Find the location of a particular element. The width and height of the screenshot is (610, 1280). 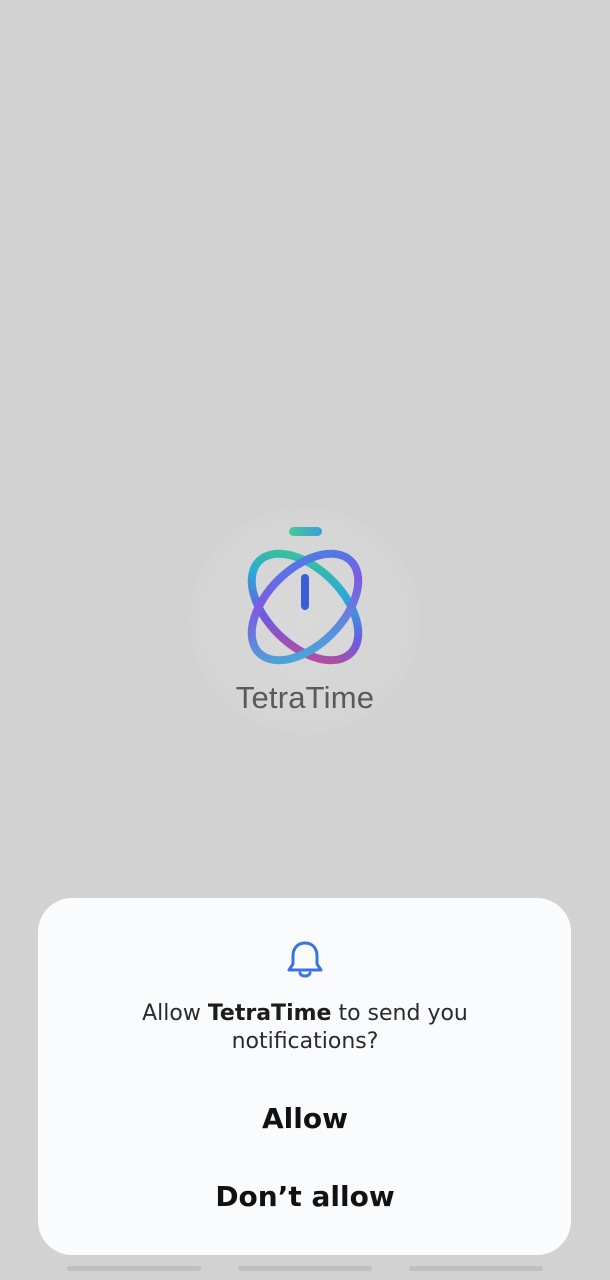

nav-handle-left is located at coordinates (134, 1268).